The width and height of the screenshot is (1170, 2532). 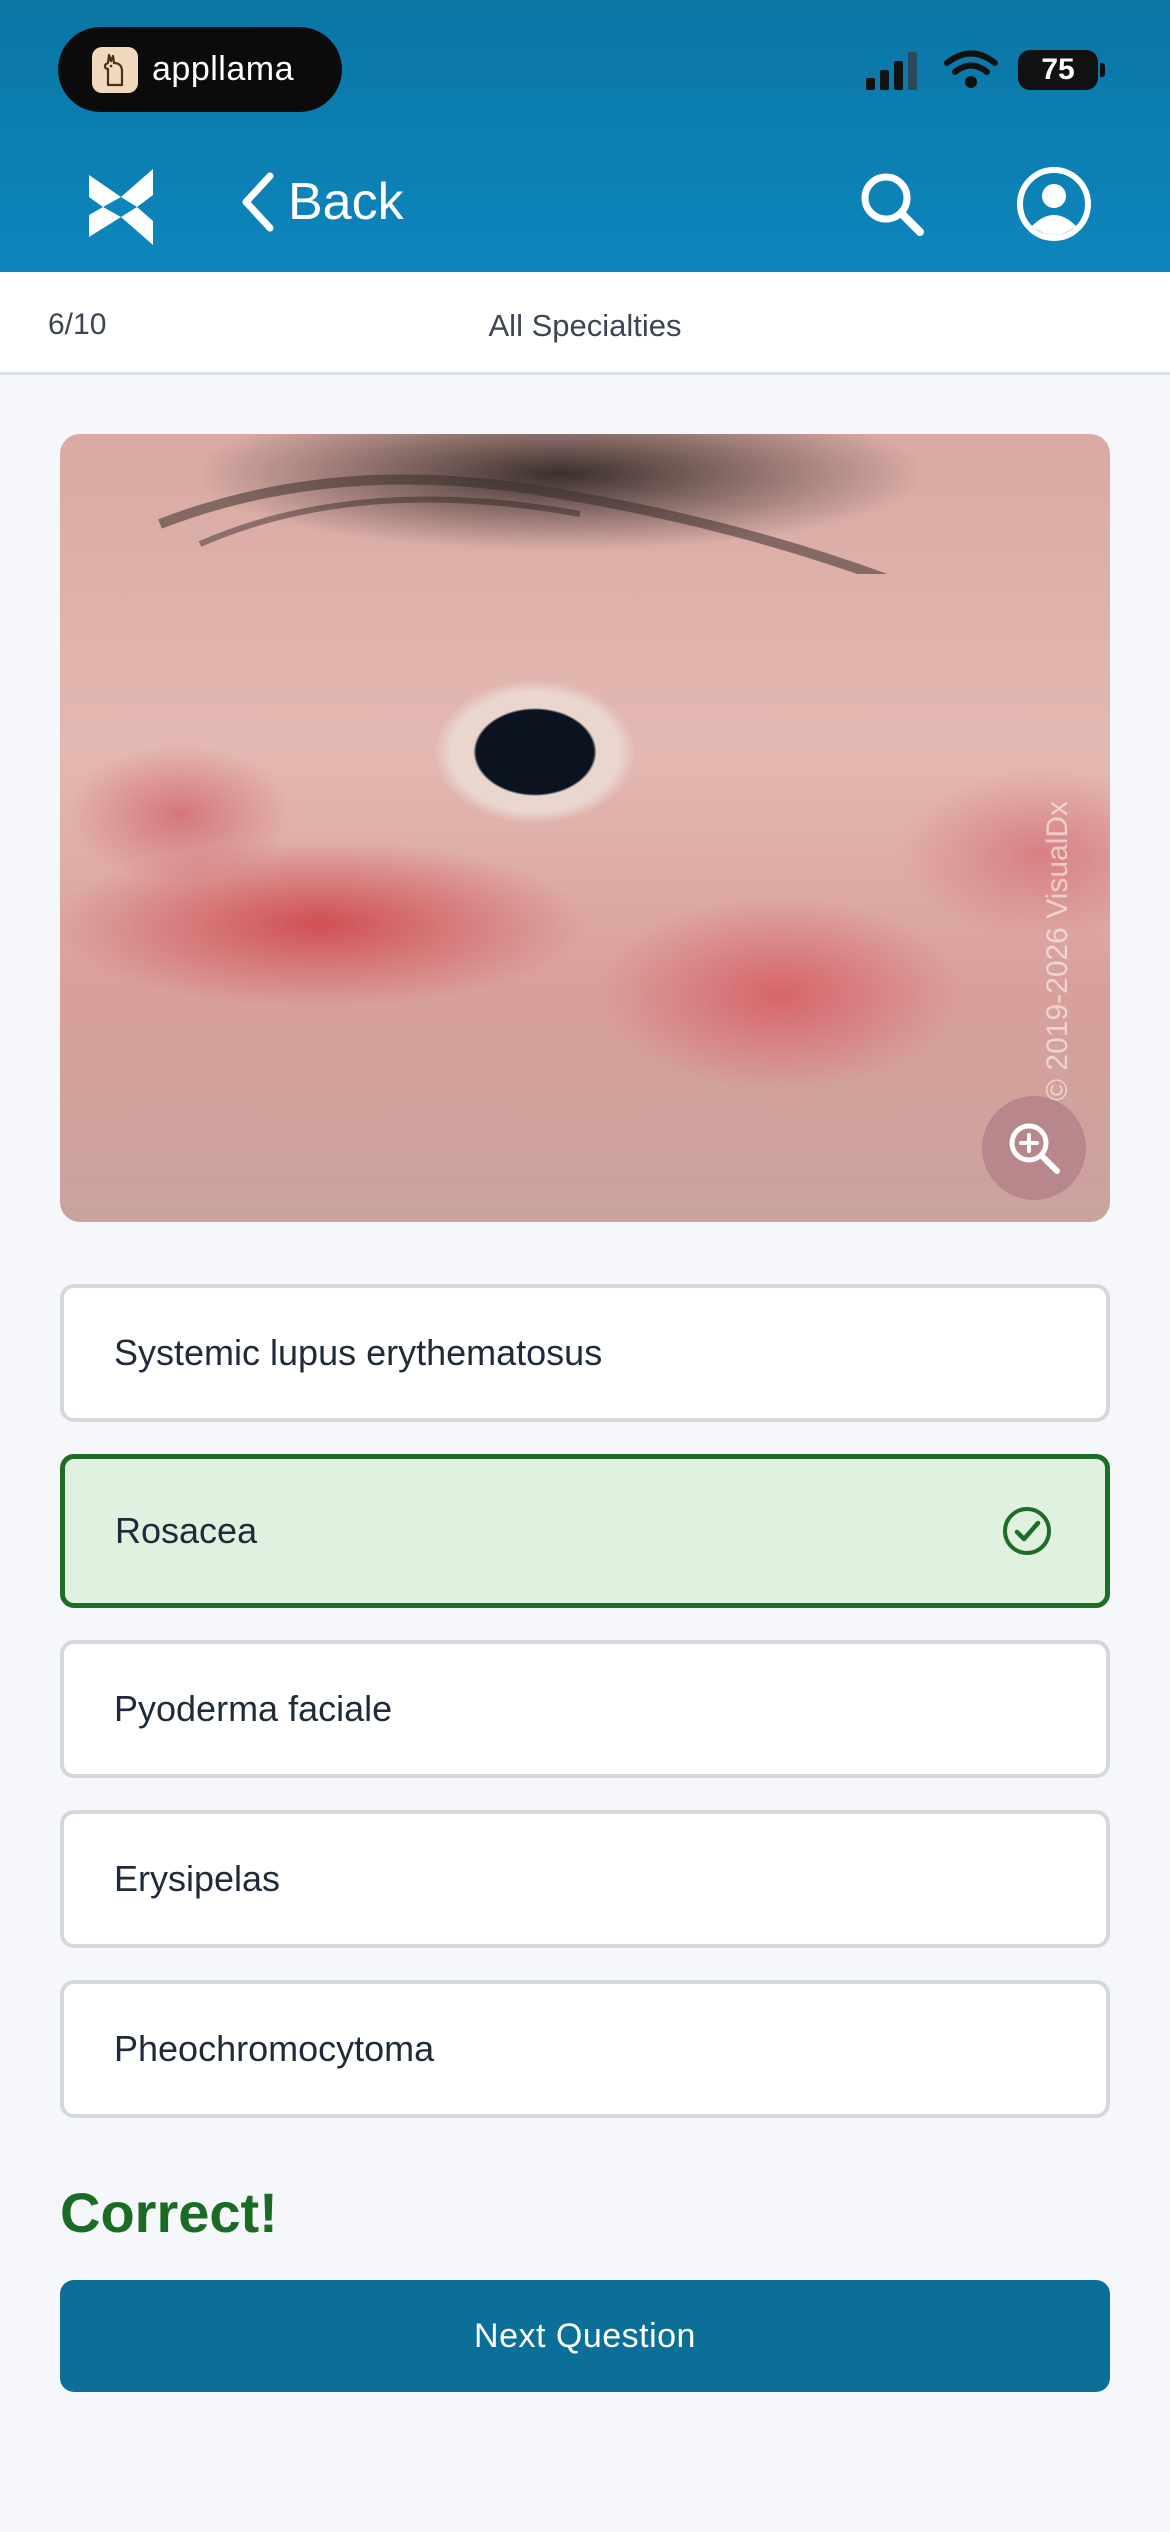 I want to click on search-button, so click(x=892, y=206).